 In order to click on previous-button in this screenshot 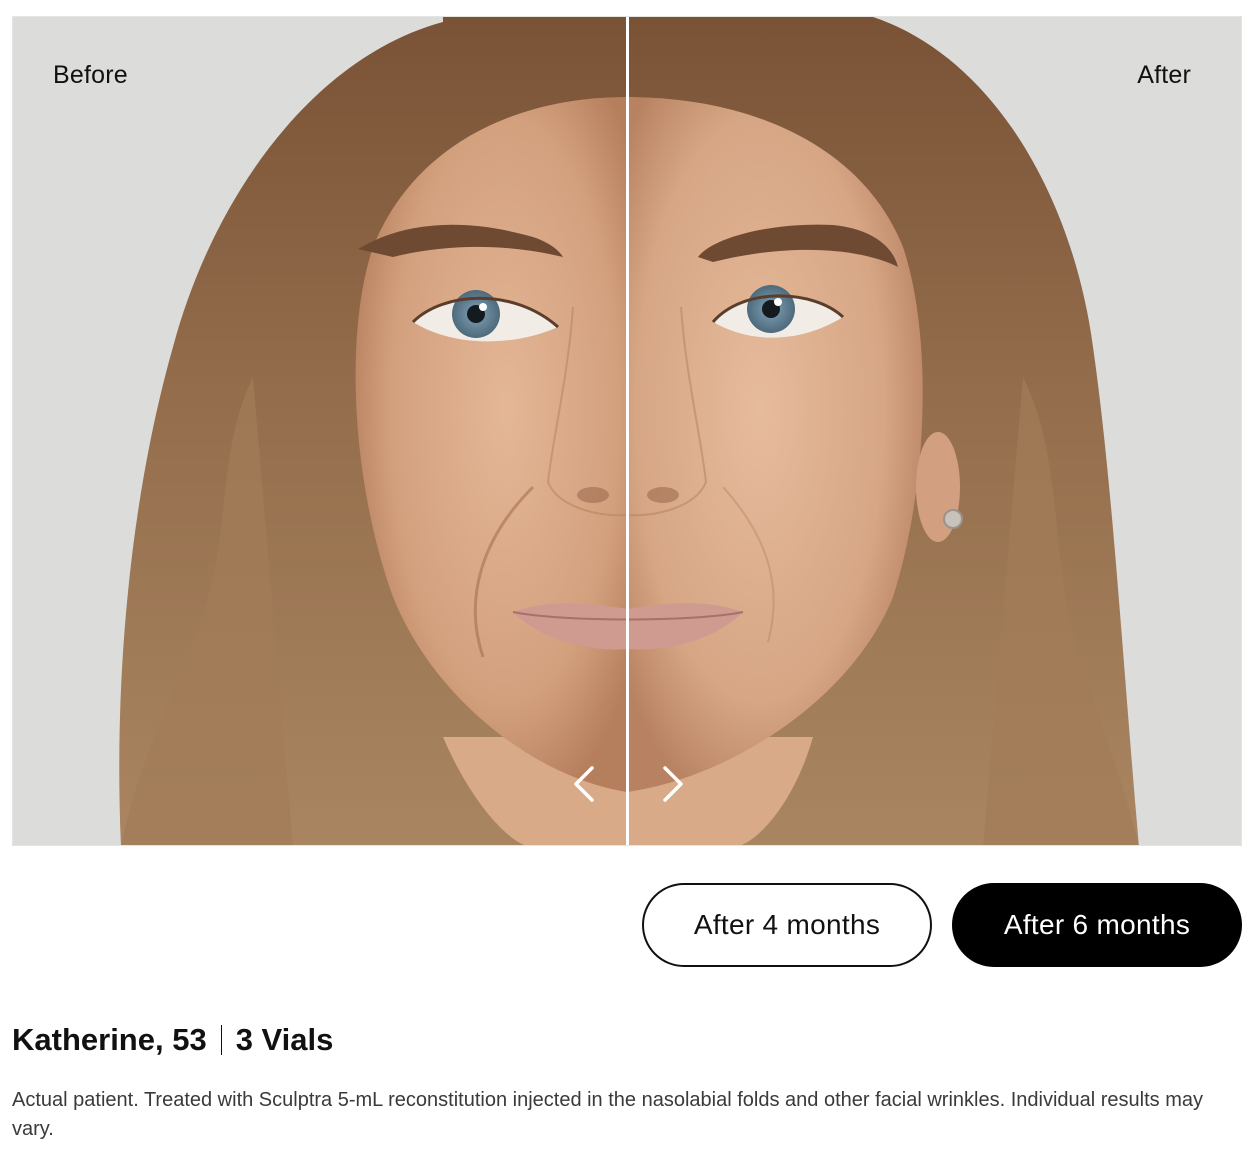, I will do `click(584, 784)`.